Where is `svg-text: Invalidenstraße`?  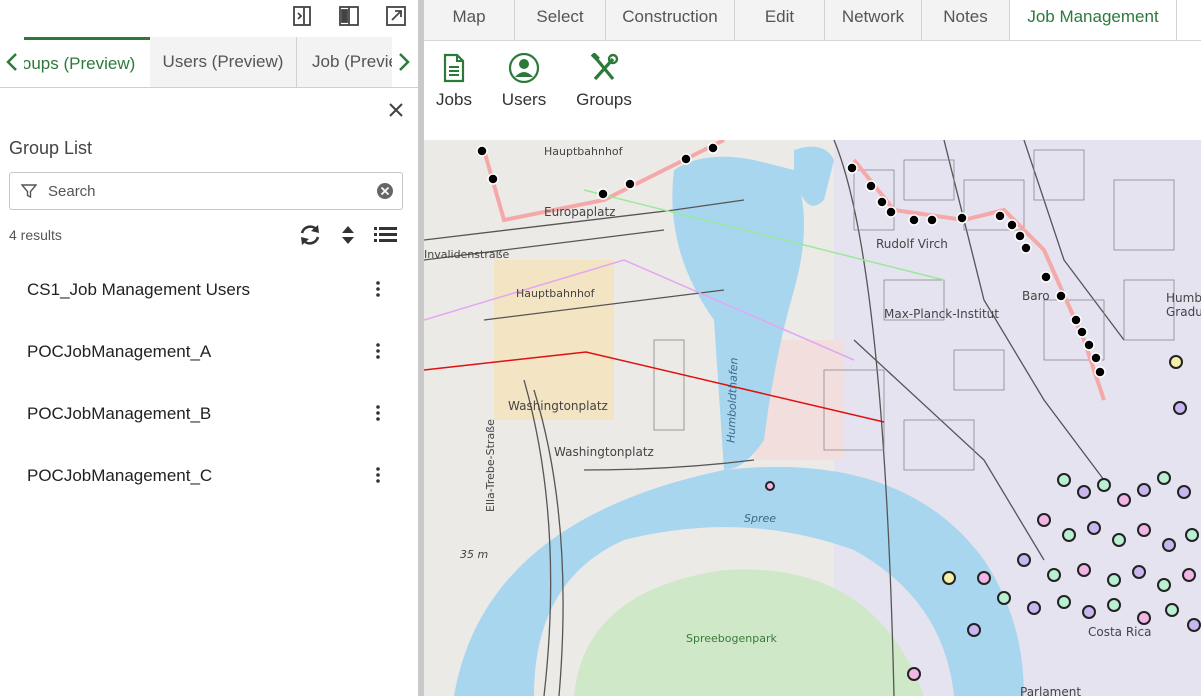 svg-text: Invalidenstraße is located at coordinates (467, 254).